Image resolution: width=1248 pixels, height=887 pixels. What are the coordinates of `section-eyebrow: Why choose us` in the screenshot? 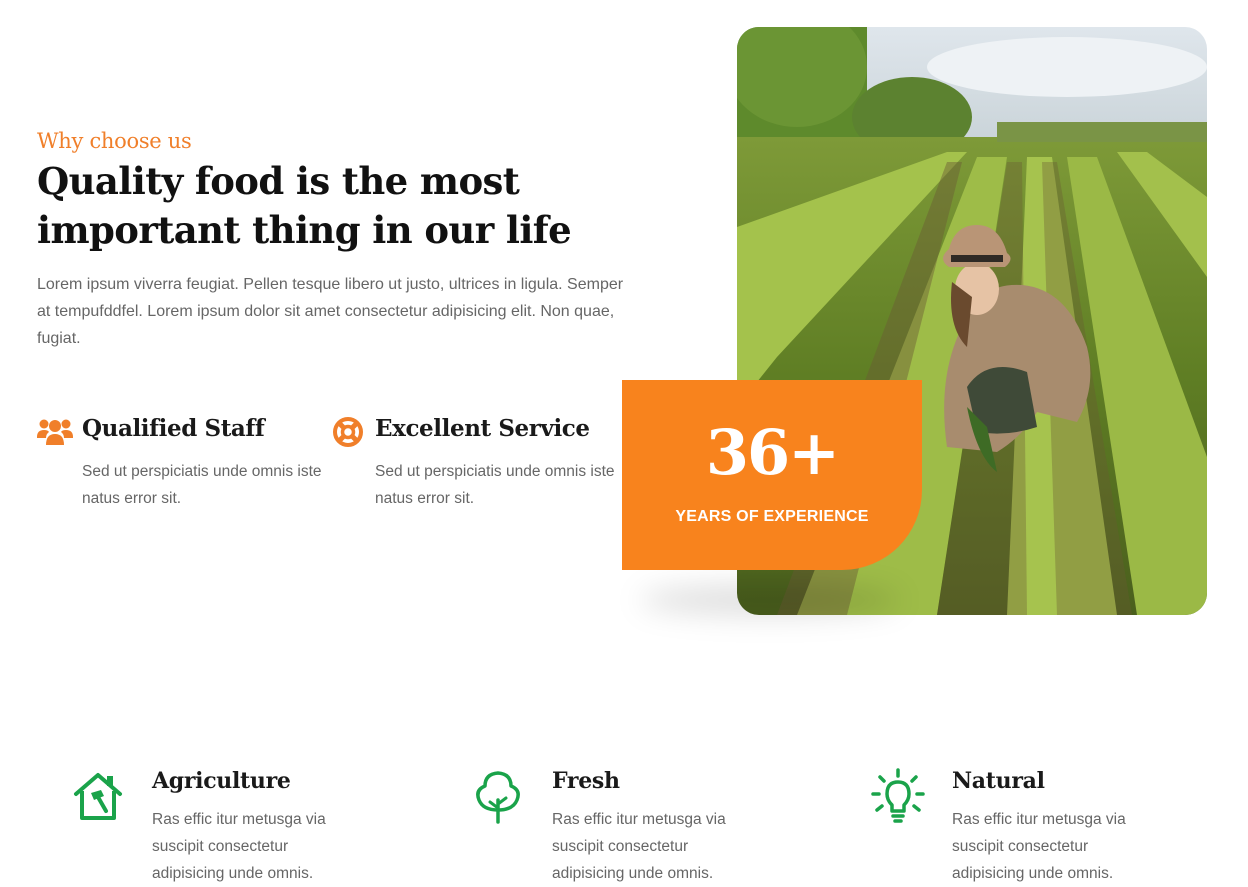 It's located at (114, 141).